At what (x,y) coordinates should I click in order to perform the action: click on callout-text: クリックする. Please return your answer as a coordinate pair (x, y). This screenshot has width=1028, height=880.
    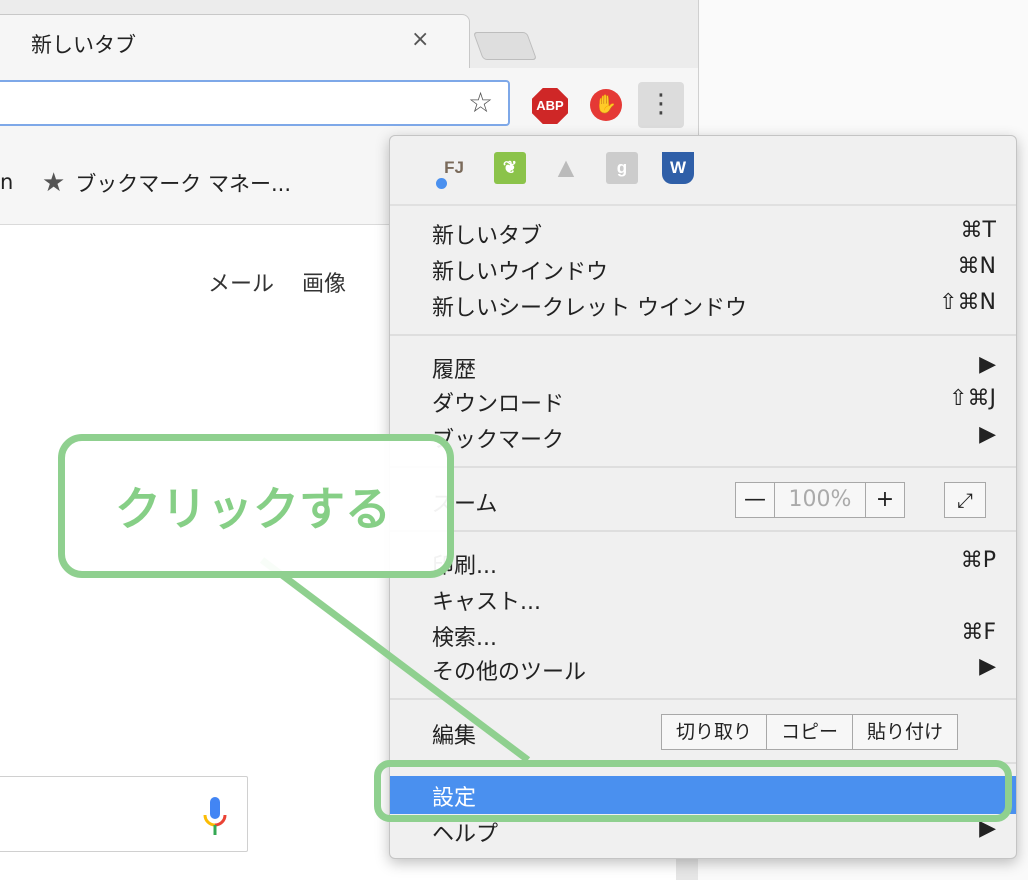
    Looking at the image, I should click on (253, 509).